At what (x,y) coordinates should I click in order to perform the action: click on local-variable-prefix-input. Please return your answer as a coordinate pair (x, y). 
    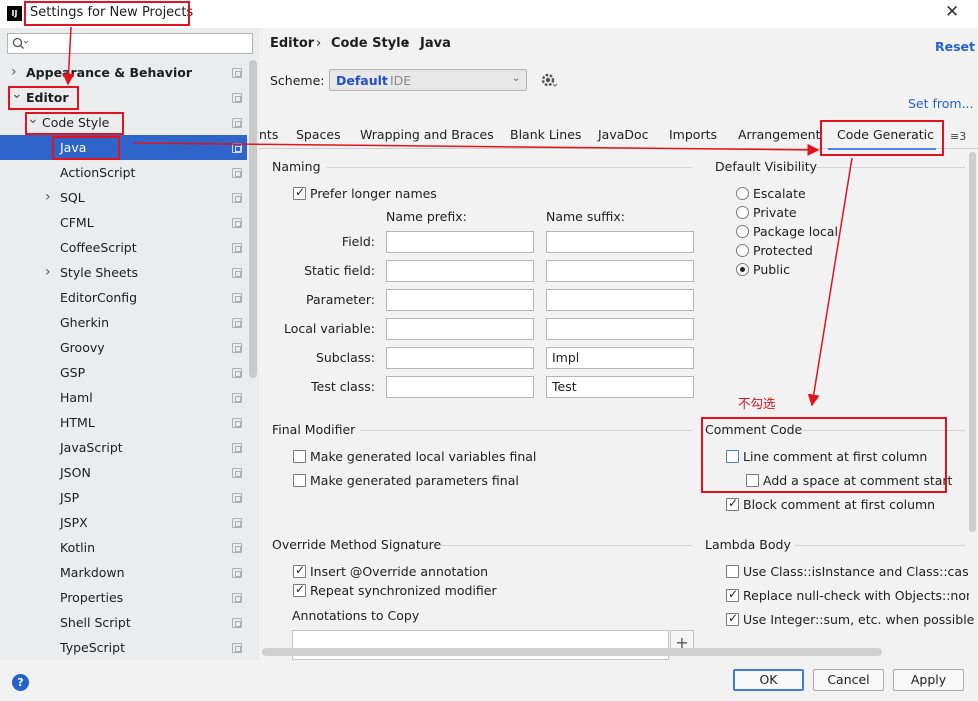
    Looking at the image, I should click on (460, 329).